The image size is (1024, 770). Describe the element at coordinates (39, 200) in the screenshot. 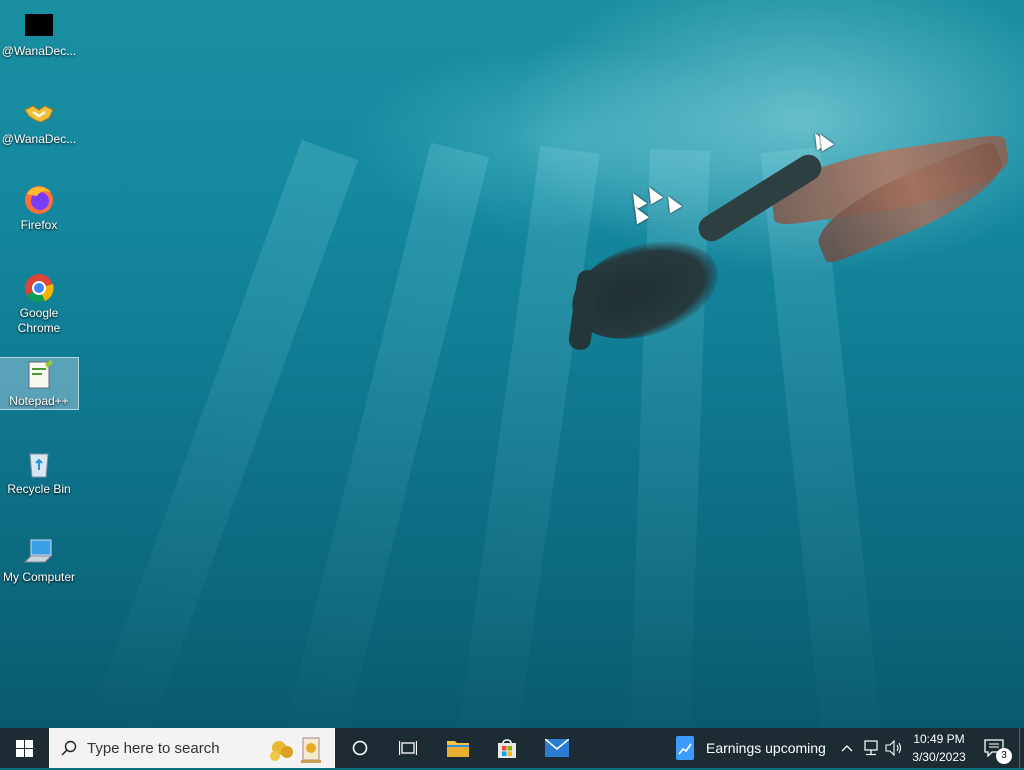

I see `firefox-icon` at that location.